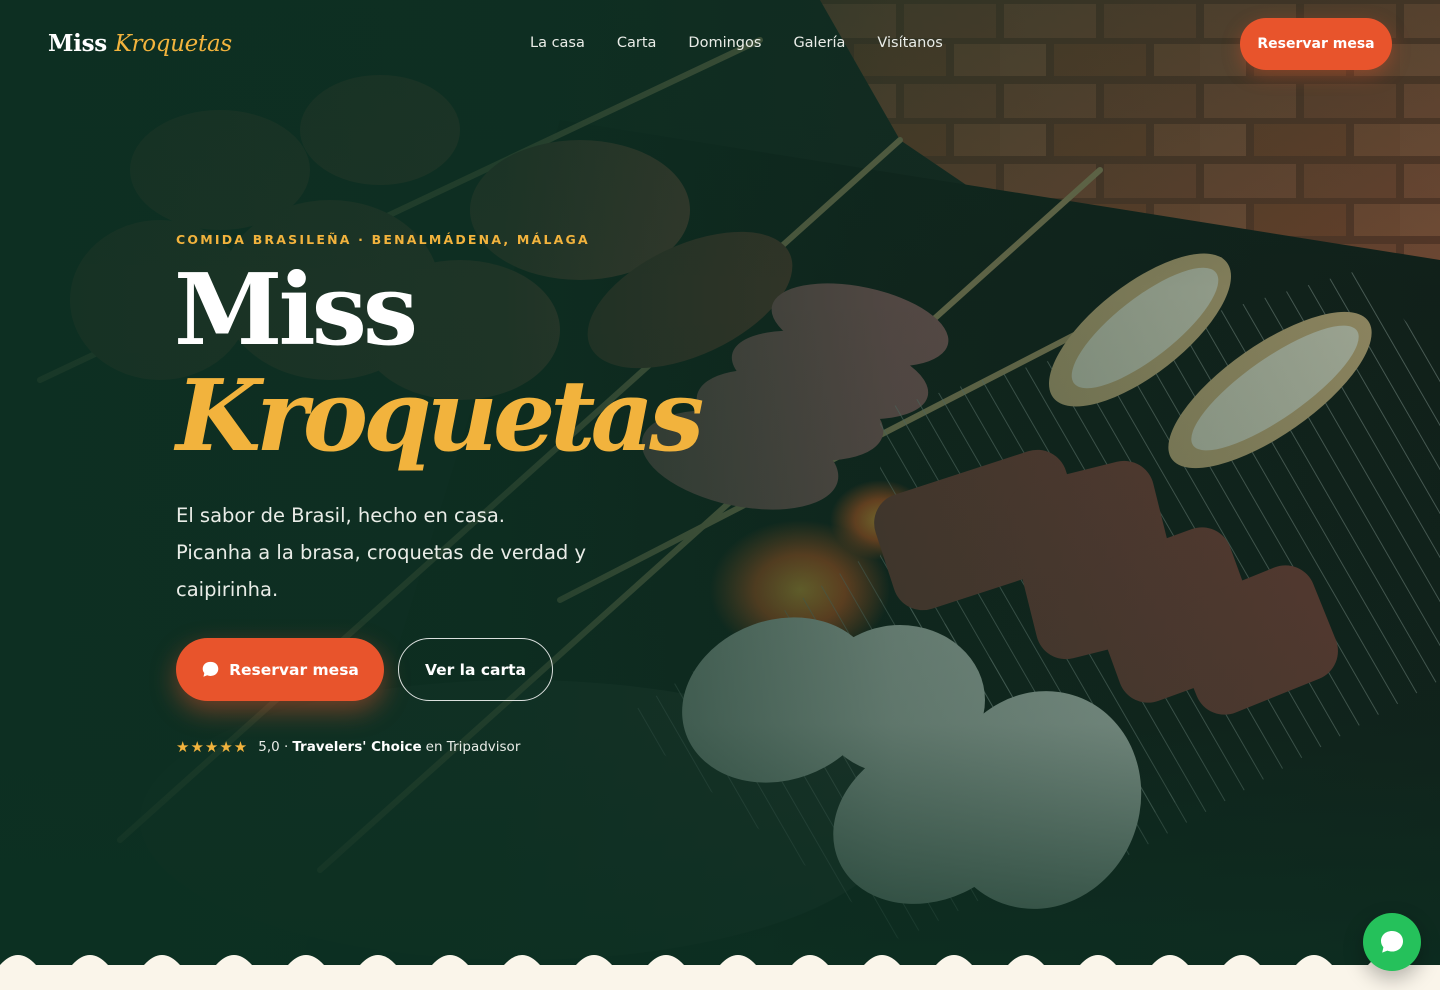 The image size is (1440, 990). I want to click on hero-title-line-1: Miss, so click(296, 310).